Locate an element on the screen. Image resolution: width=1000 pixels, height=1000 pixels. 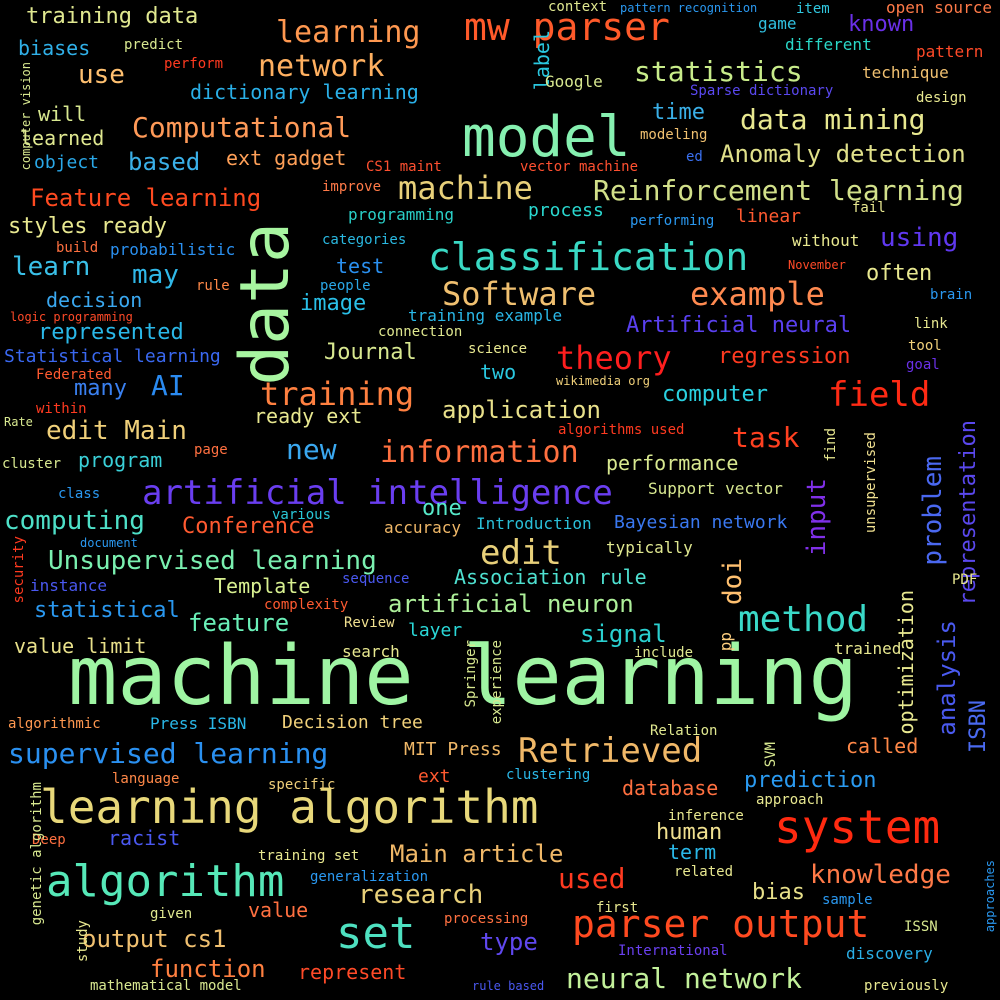
cloud-word: language is located at coordinates (146, 779).